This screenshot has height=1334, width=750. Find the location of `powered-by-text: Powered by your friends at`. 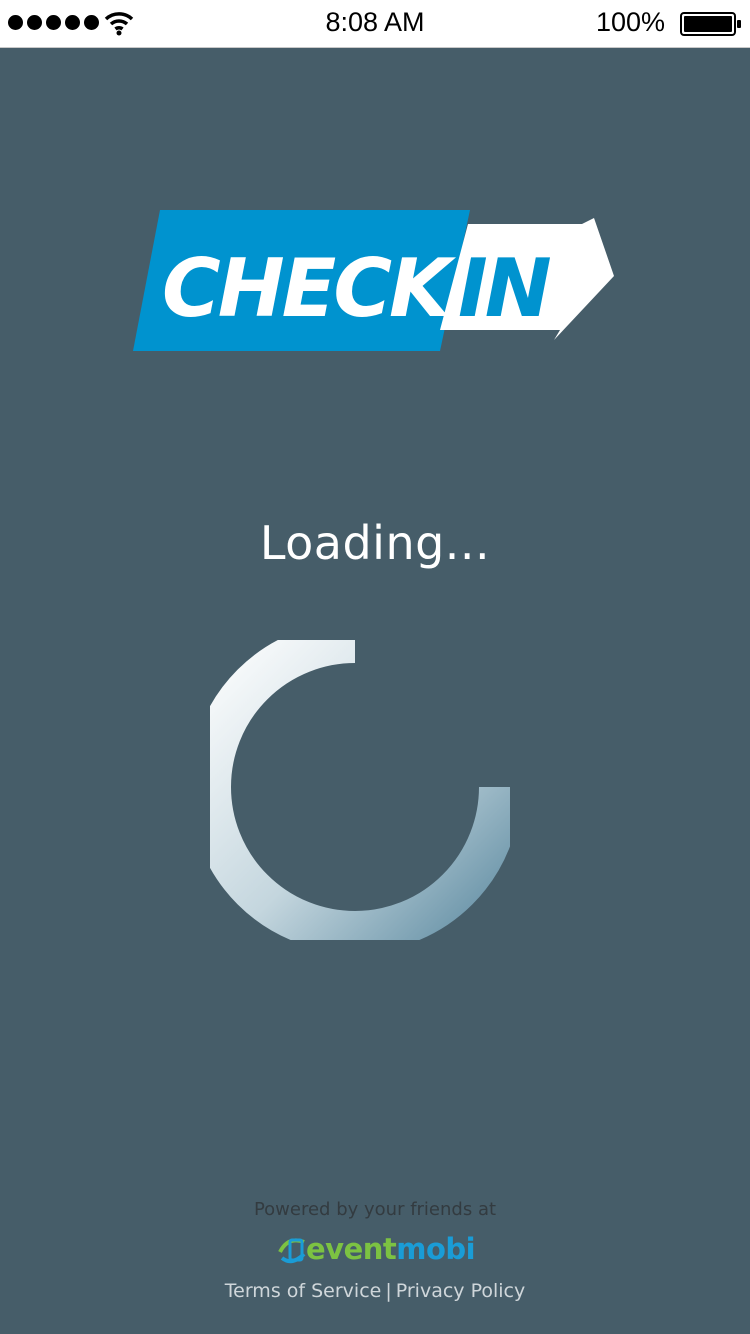

powered-by-text: Powered by your friends at is located at coordinates (375, 1209).